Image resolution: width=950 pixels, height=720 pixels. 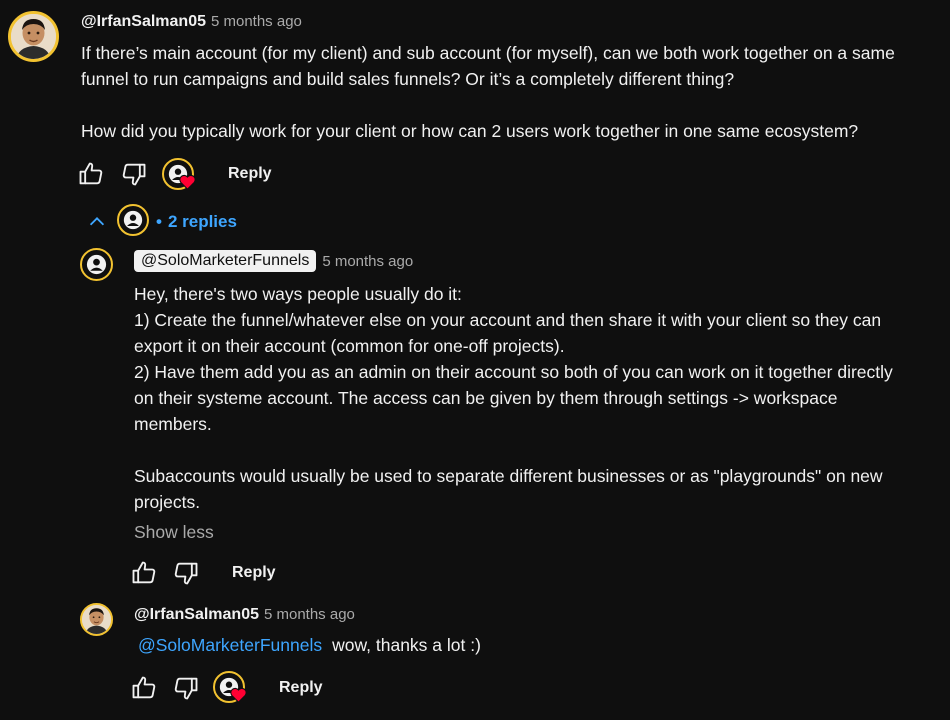 I want to click on creator-heart-badge, so click(x=180, y=175).